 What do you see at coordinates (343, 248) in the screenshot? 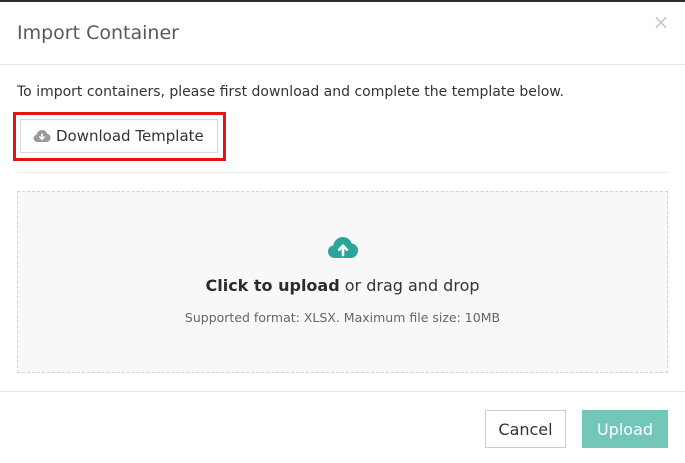
I see `cloud-upload-icon` at bounding box center [343, 248].